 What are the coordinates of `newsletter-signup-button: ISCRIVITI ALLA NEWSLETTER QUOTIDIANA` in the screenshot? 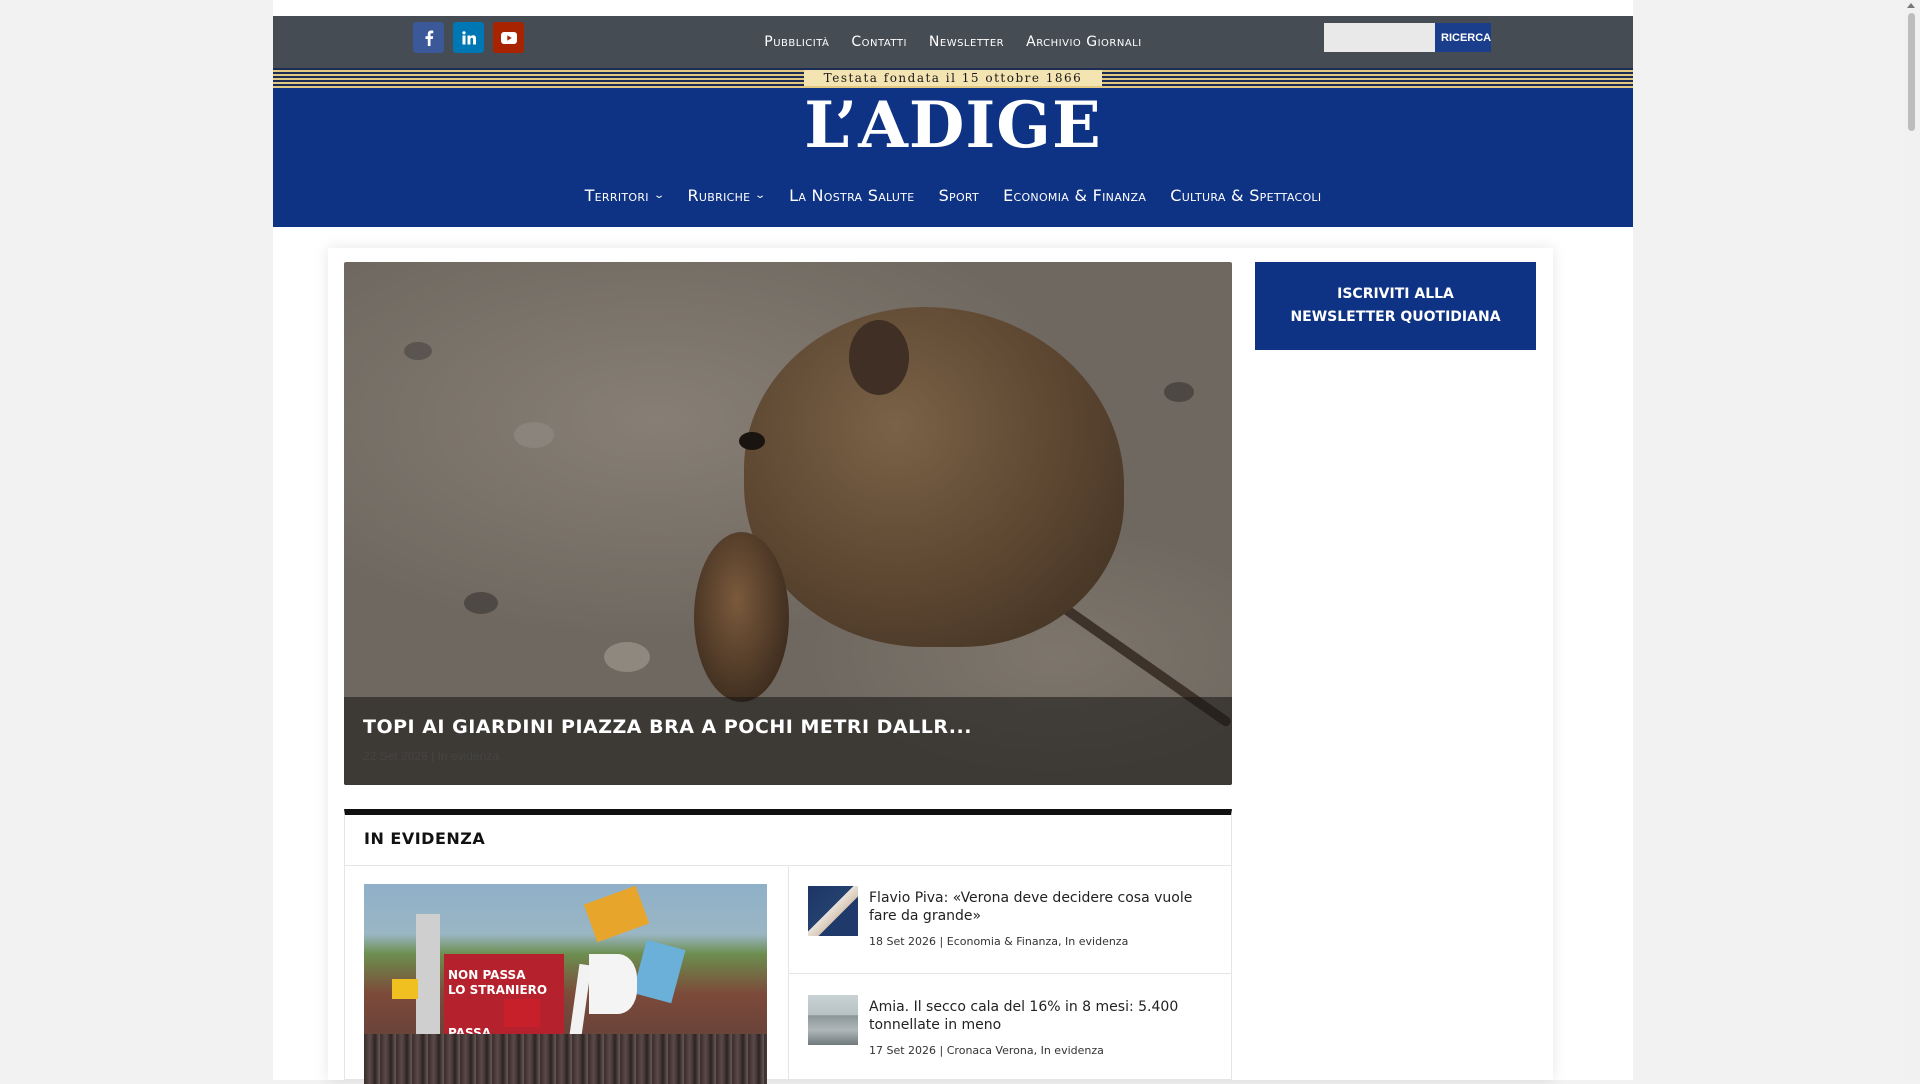 It's located at (1395, 306).